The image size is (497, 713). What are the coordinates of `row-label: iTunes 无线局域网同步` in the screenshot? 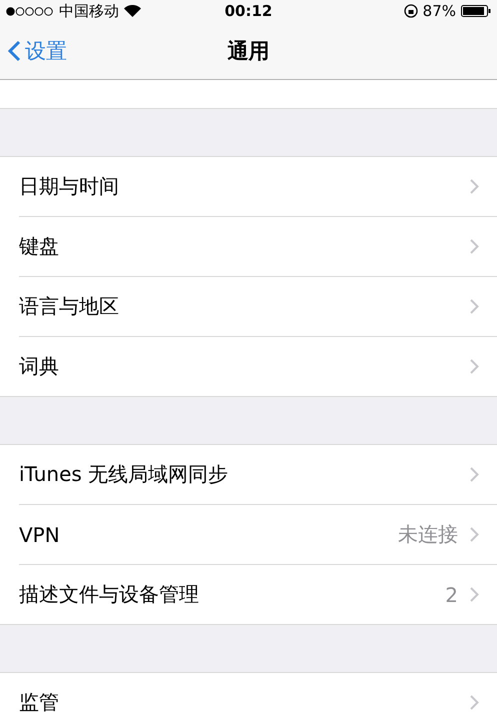 It's located at (124, 474).